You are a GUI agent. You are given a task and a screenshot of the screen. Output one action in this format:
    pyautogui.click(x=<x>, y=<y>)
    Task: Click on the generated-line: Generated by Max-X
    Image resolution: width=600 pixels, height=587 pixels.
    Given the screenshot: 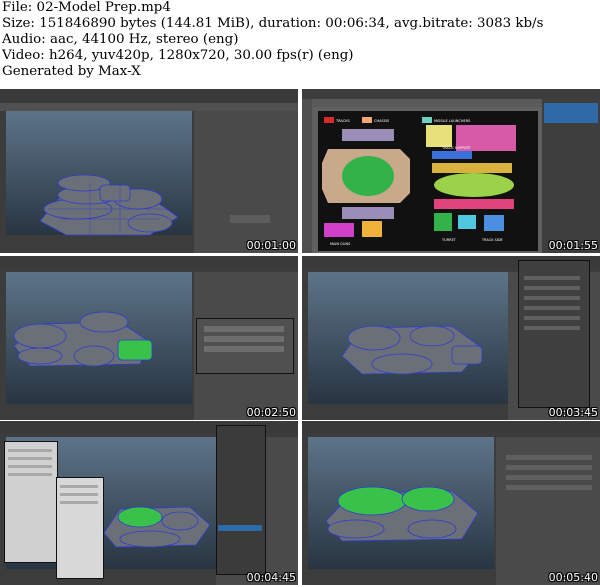 What is the action you would take?
    pyautogui.click(x=71, y=71)
    